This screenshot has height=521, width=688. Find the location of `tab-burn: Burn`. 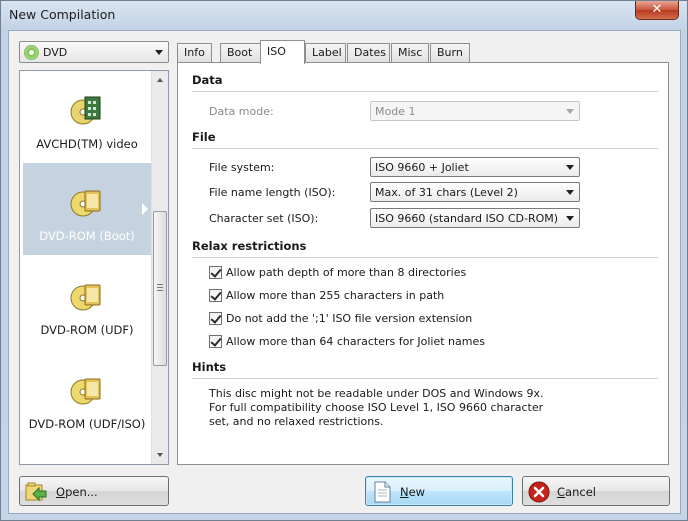

tab-burn: Burn is located at coordinates (450, 53).